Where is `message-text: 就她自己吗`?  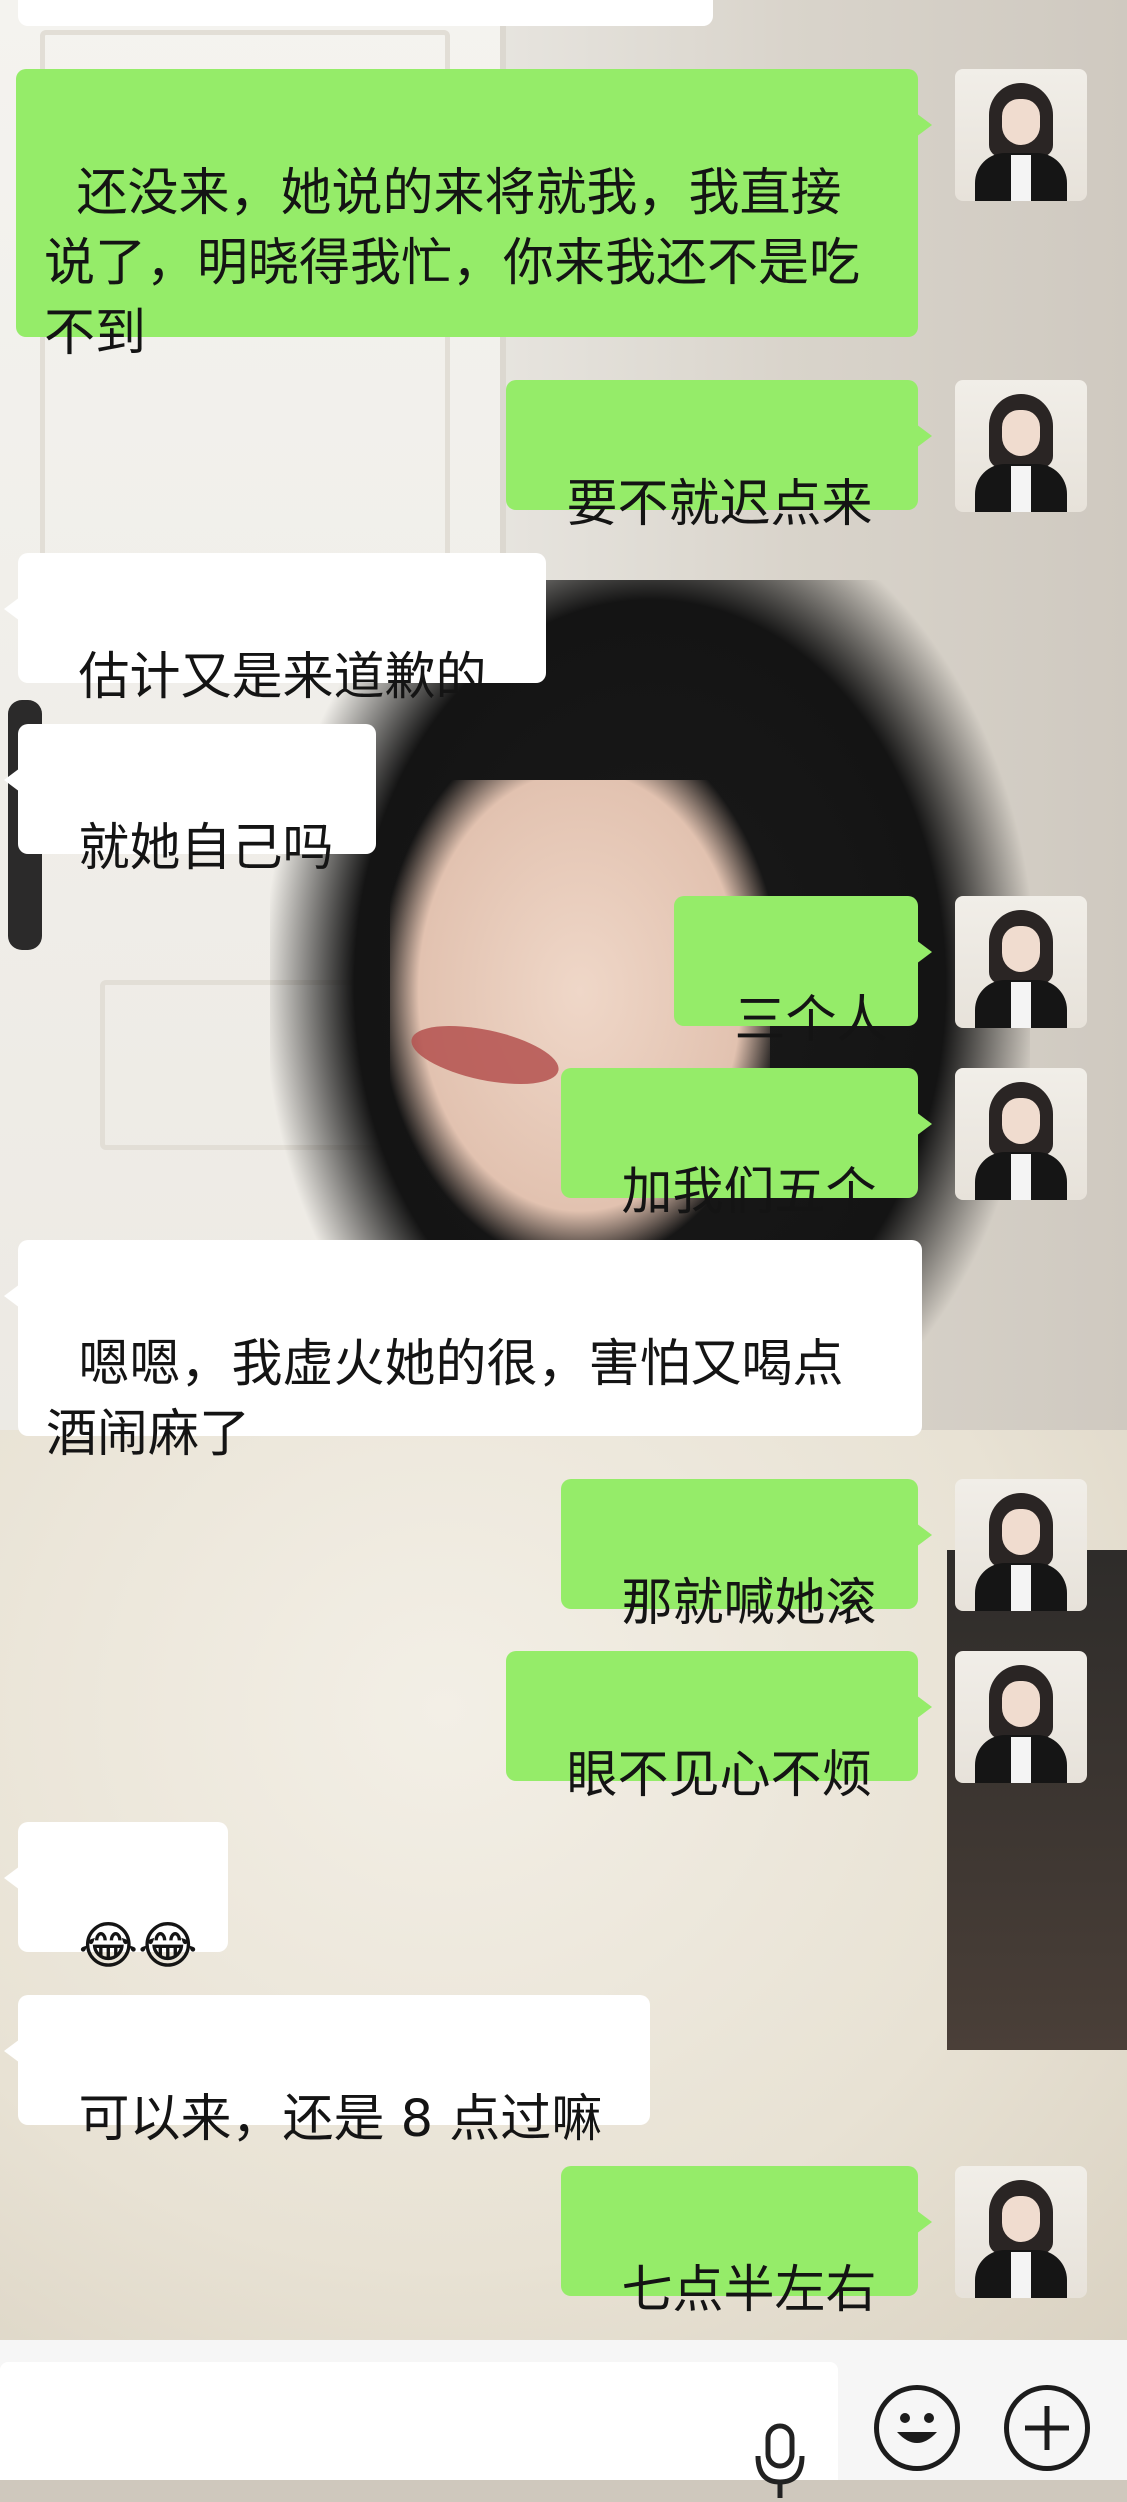
message-text: 就她自己吗 is located at coordinates (206, 848).